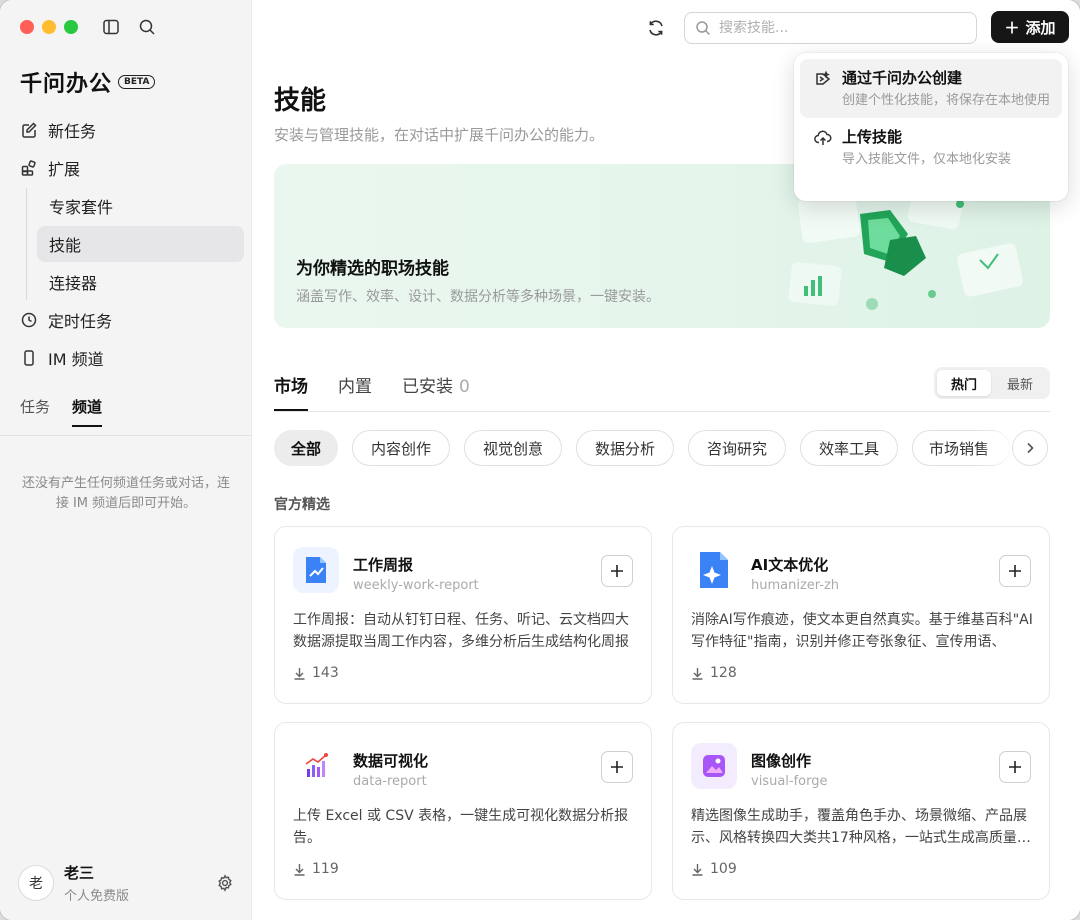 The image size is (1080, 920). What do you see at coordinates (416, 585) in the screenshot?
I see `card-slug: weekly-work-report` at bounding box center [416, 585].